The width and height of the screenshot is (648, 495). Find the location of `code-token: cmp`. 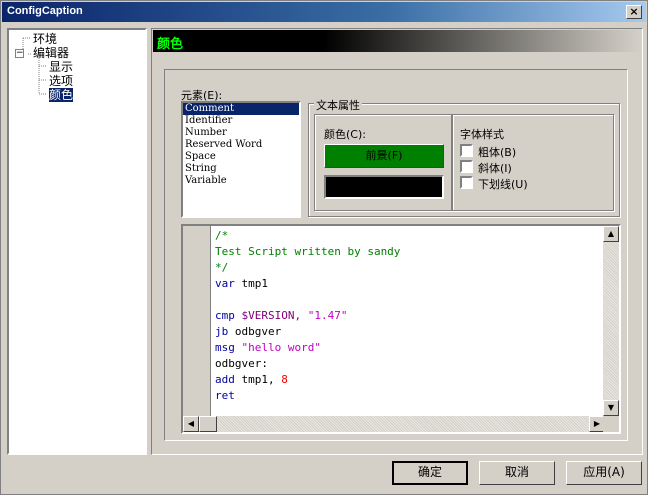

code-token: cmp is located at coordinates (225, 315).